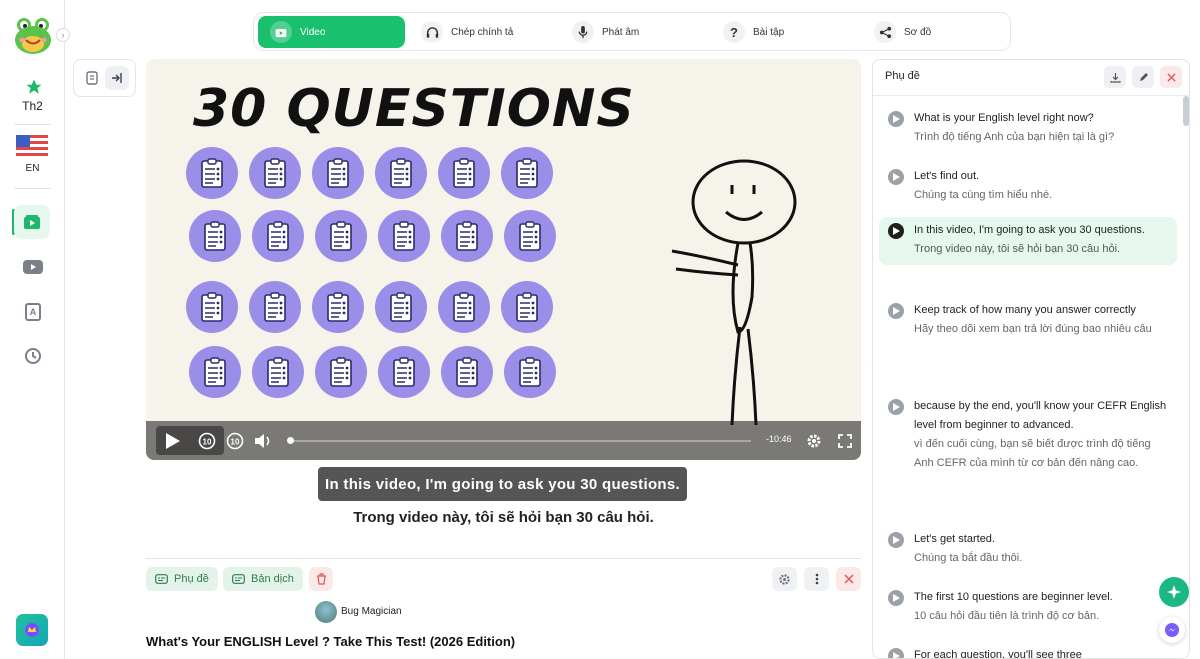 The height and width of the screenshot is (659, 1200). I want to click on cue-vietnamese: 10 câu hỏi đầu tiên là trình độ cơ bản., so click(1007, 616).